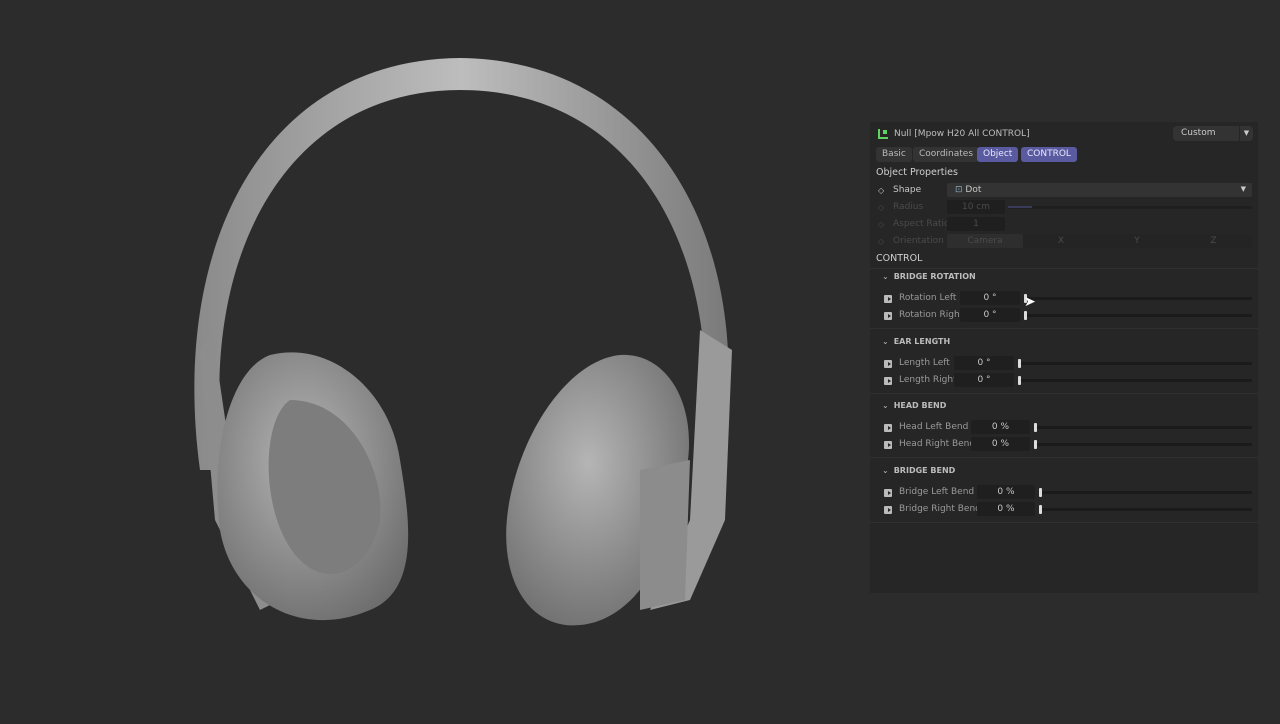 This screenshot has height=724, width=1280. Describe the element at coordinates (921, 224) in the screenshot. I see `aspect-ratio-label: Aspect Ratio` at that location.